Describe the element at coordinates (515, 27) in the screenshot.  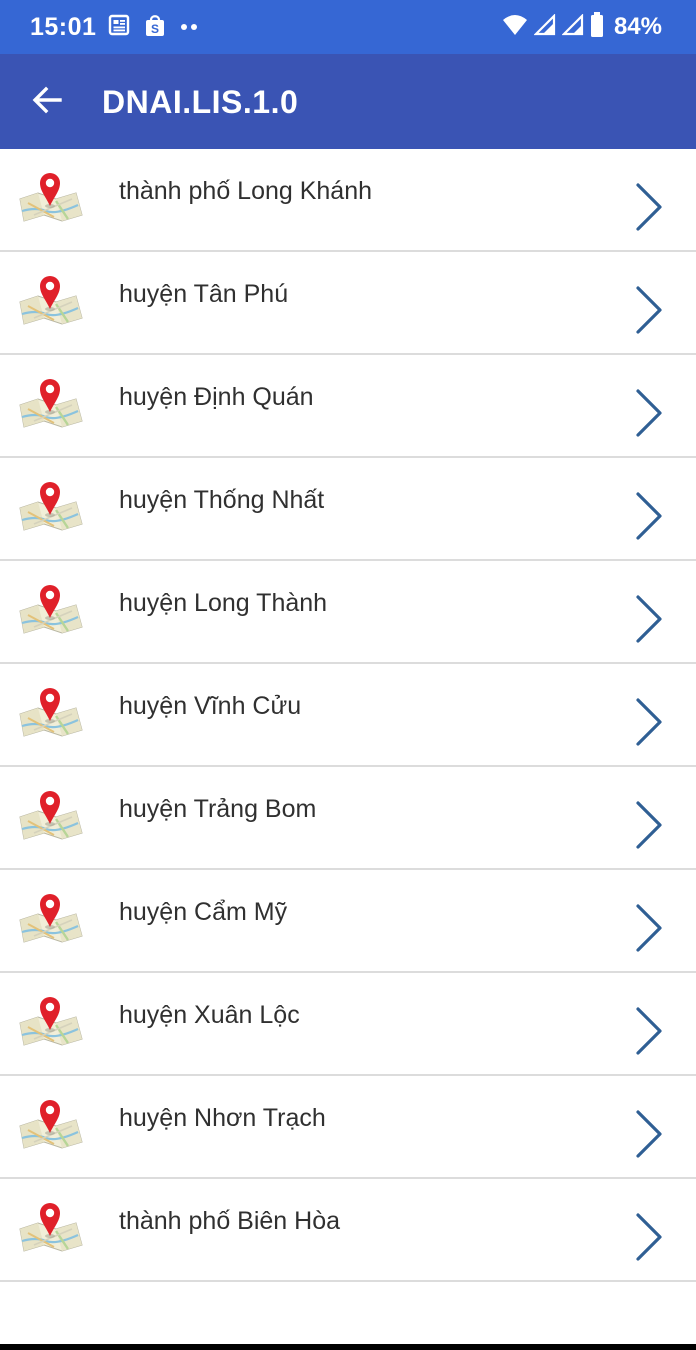
I see `wifi-icon` at that location.